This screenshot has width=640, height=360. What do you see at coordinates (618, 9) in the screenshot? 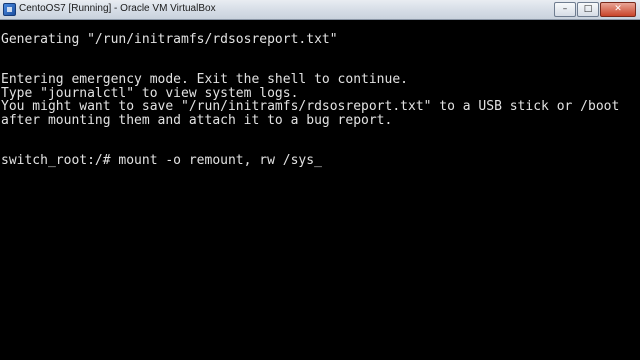
I see `close-button: ✕` at bounding box center [618, 9].